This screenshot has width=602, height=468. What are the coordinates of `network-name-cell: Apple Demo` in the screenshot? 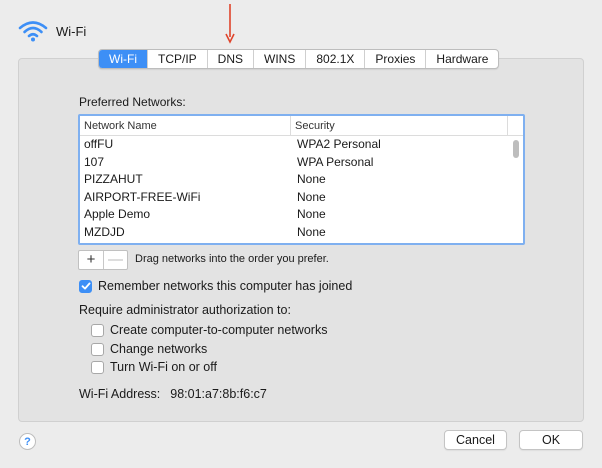 It's located at (117, 214).